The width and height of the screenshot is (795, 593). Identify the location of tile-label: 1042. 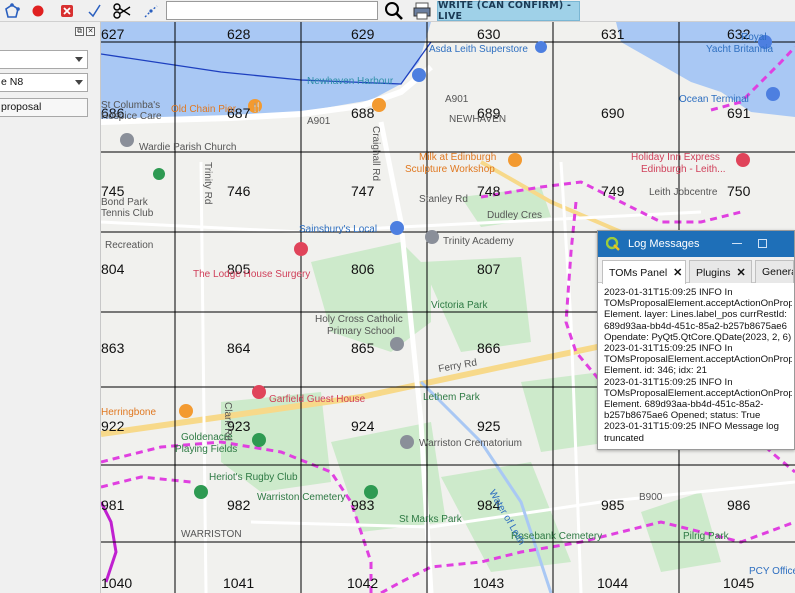
(362, 583).